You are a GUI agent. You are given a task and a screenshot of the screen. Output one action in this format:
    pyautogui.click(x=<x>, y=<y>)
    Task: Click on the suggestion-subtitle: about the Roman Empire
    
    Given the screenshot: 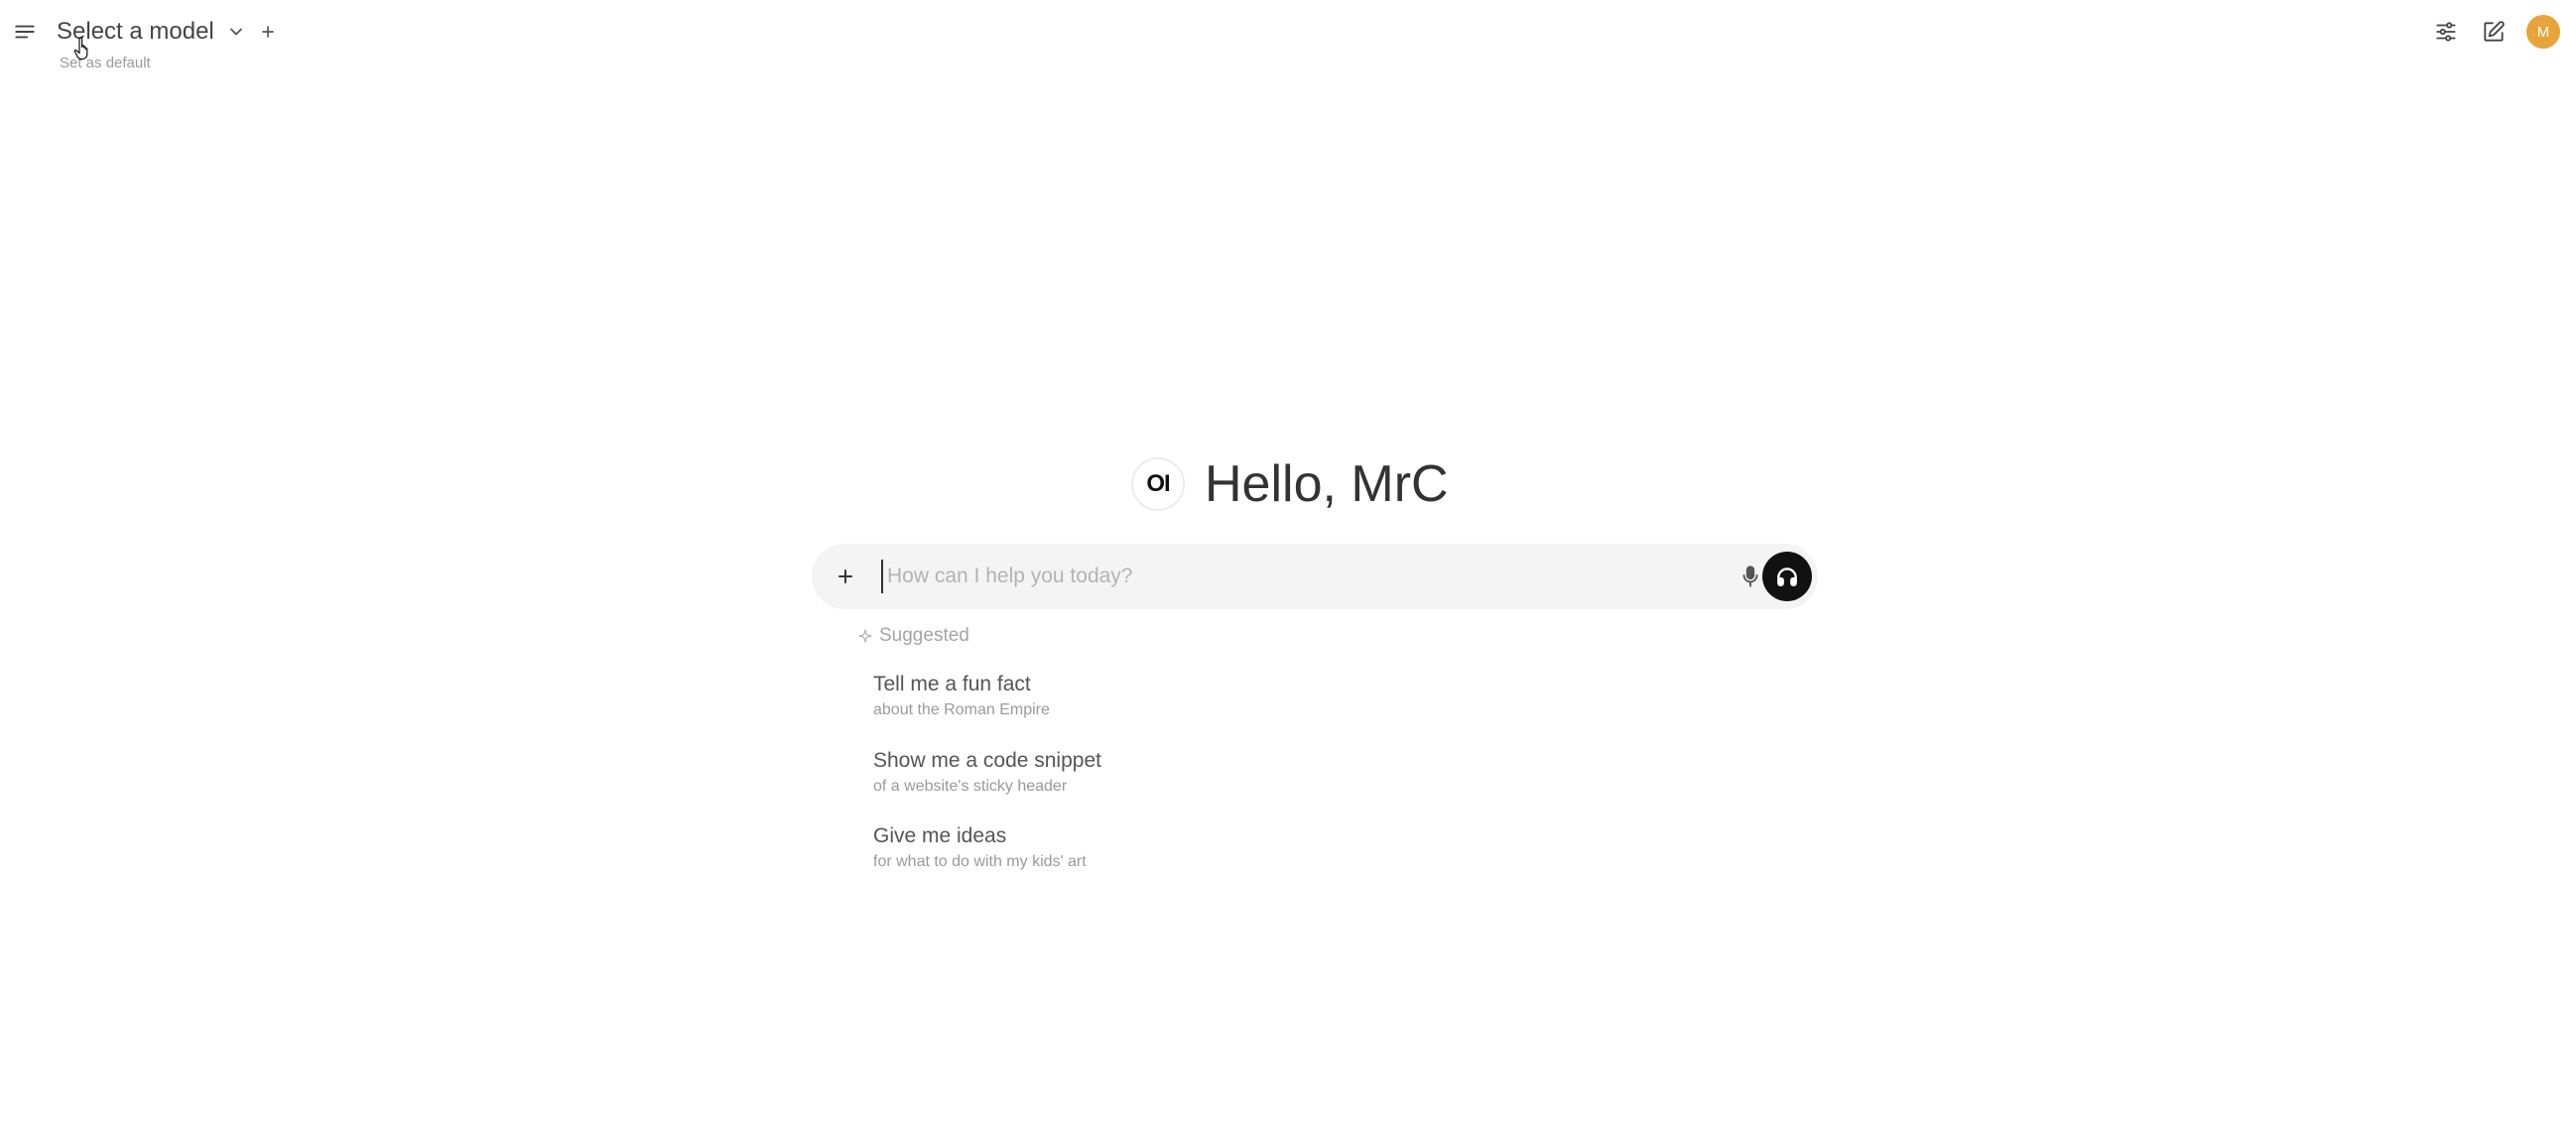 What is the action you would take?
    pyautogui.click(x=962, y=709)
    